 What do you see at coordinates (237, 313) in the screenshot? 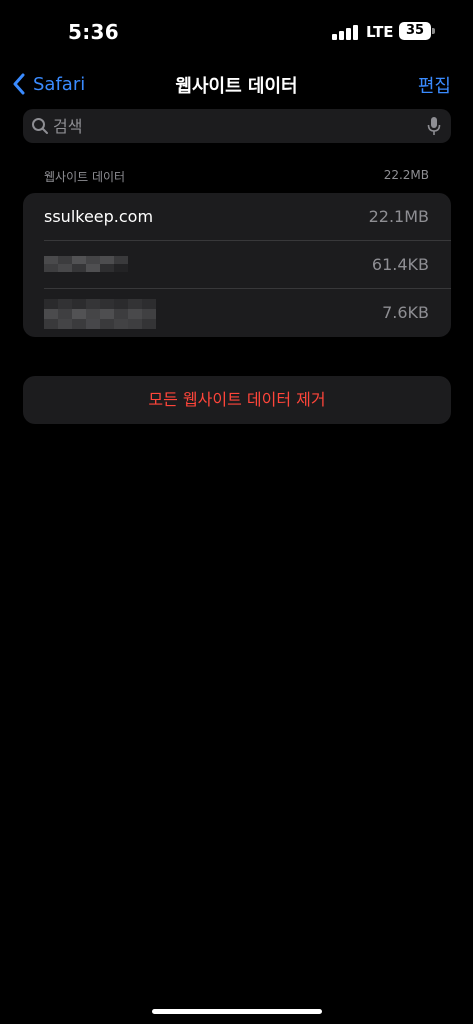
I see `website-row: 7.6KB` at bounding box center [237, 313].